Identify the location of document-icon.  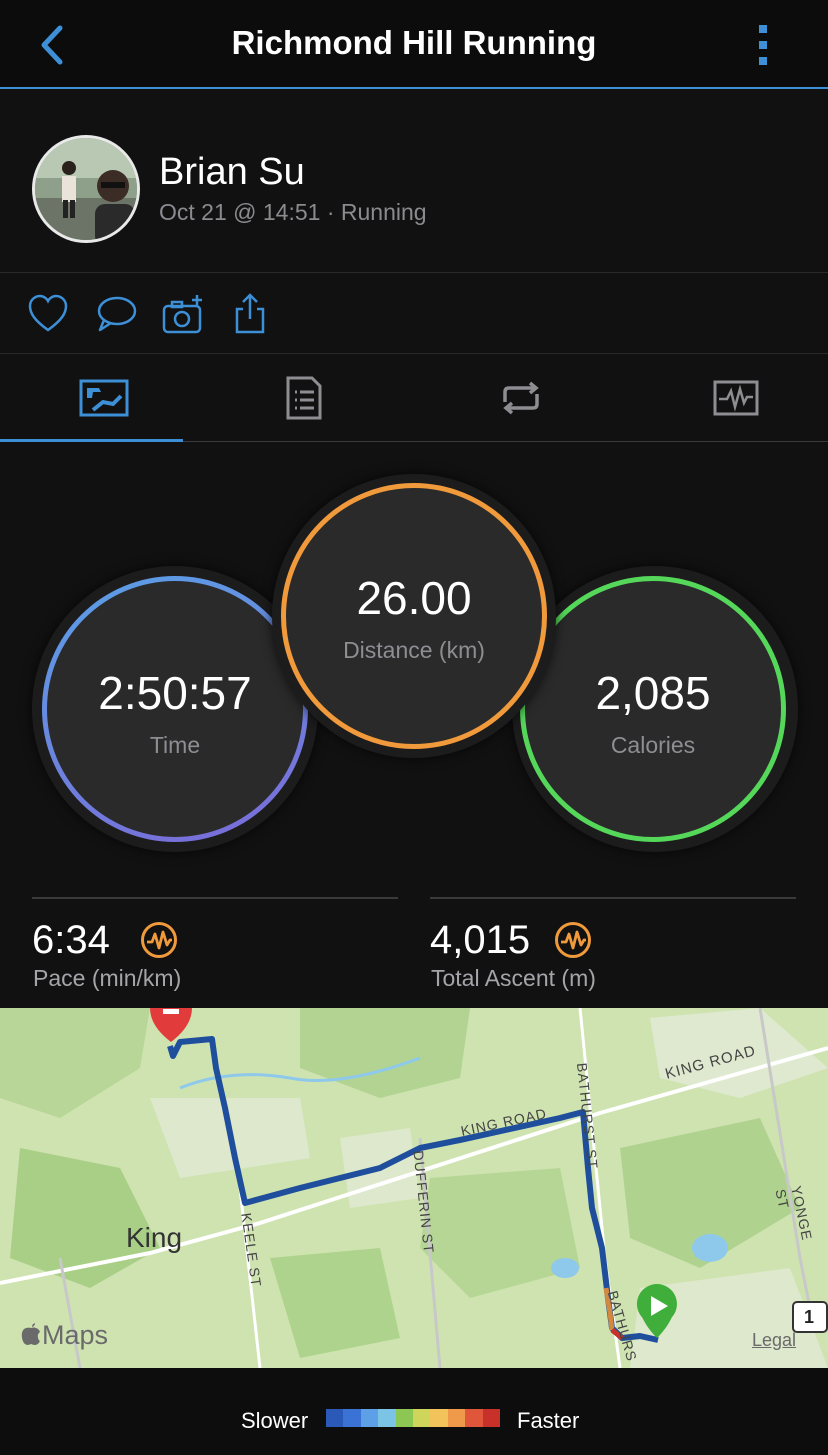
(303, 398).